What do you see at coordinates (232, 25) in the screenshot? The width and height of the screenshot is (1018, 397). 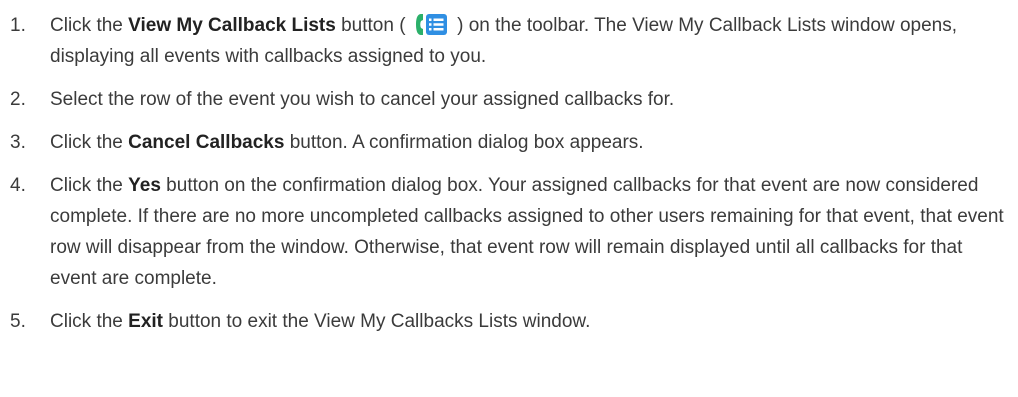 I see `button-name-view-my-callback-lists: View My Callback Lists` at bounding box center [232, 25].